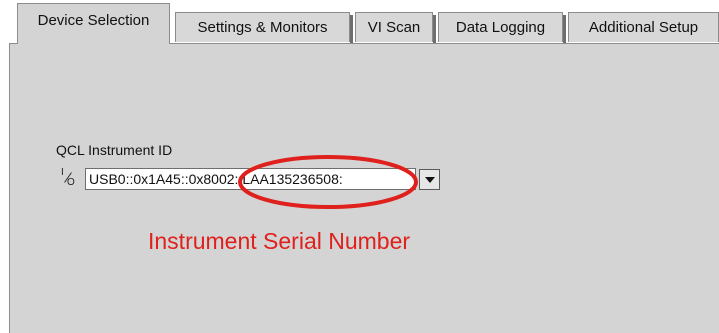 The image size is (719, 333). I want to click on tab-label: Additional Setup, so click(643, 27).